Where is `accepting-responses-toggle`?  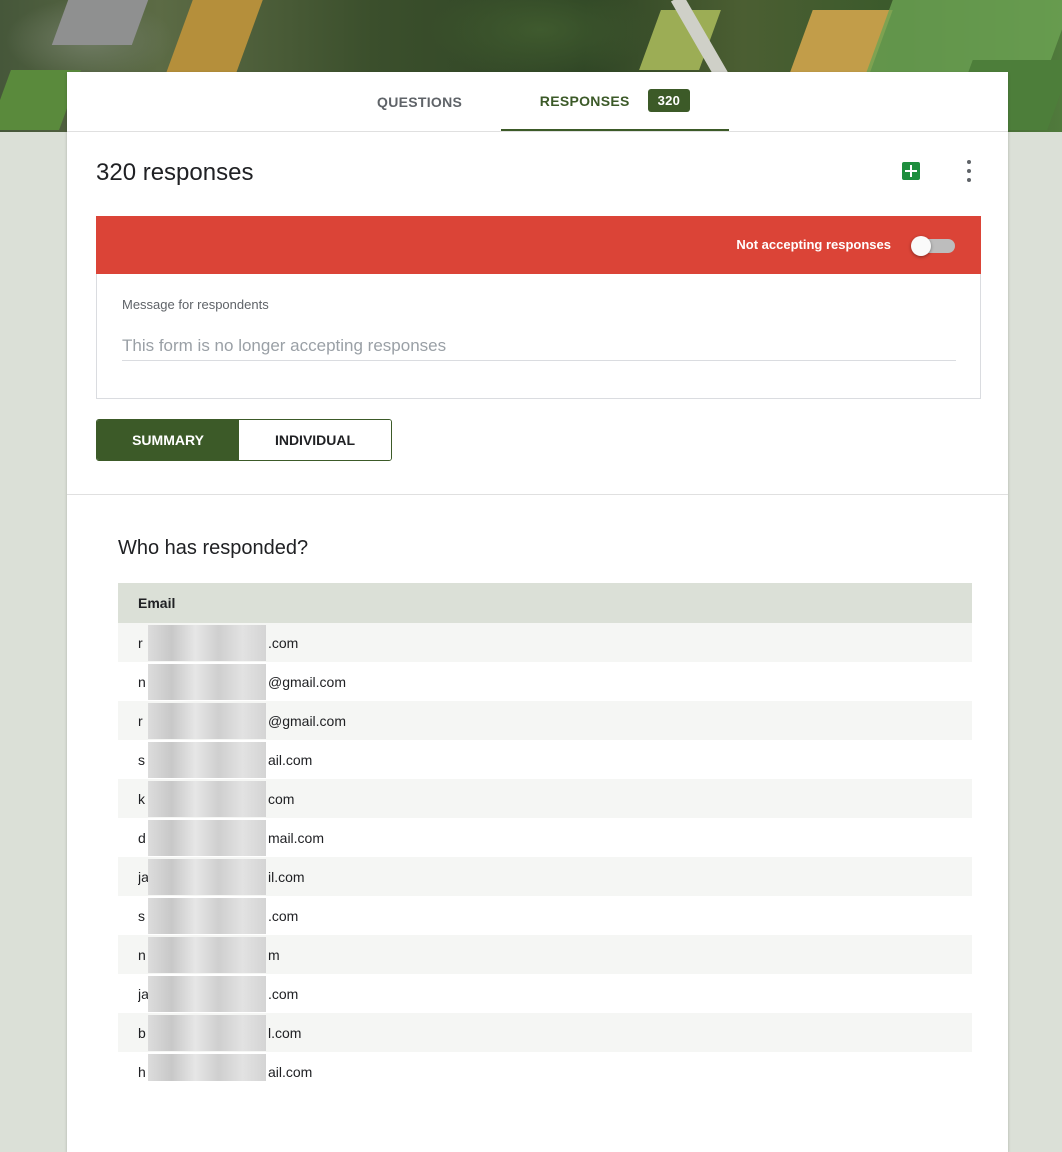 accepting-responses-toggle is located at coordinates (934, 246).